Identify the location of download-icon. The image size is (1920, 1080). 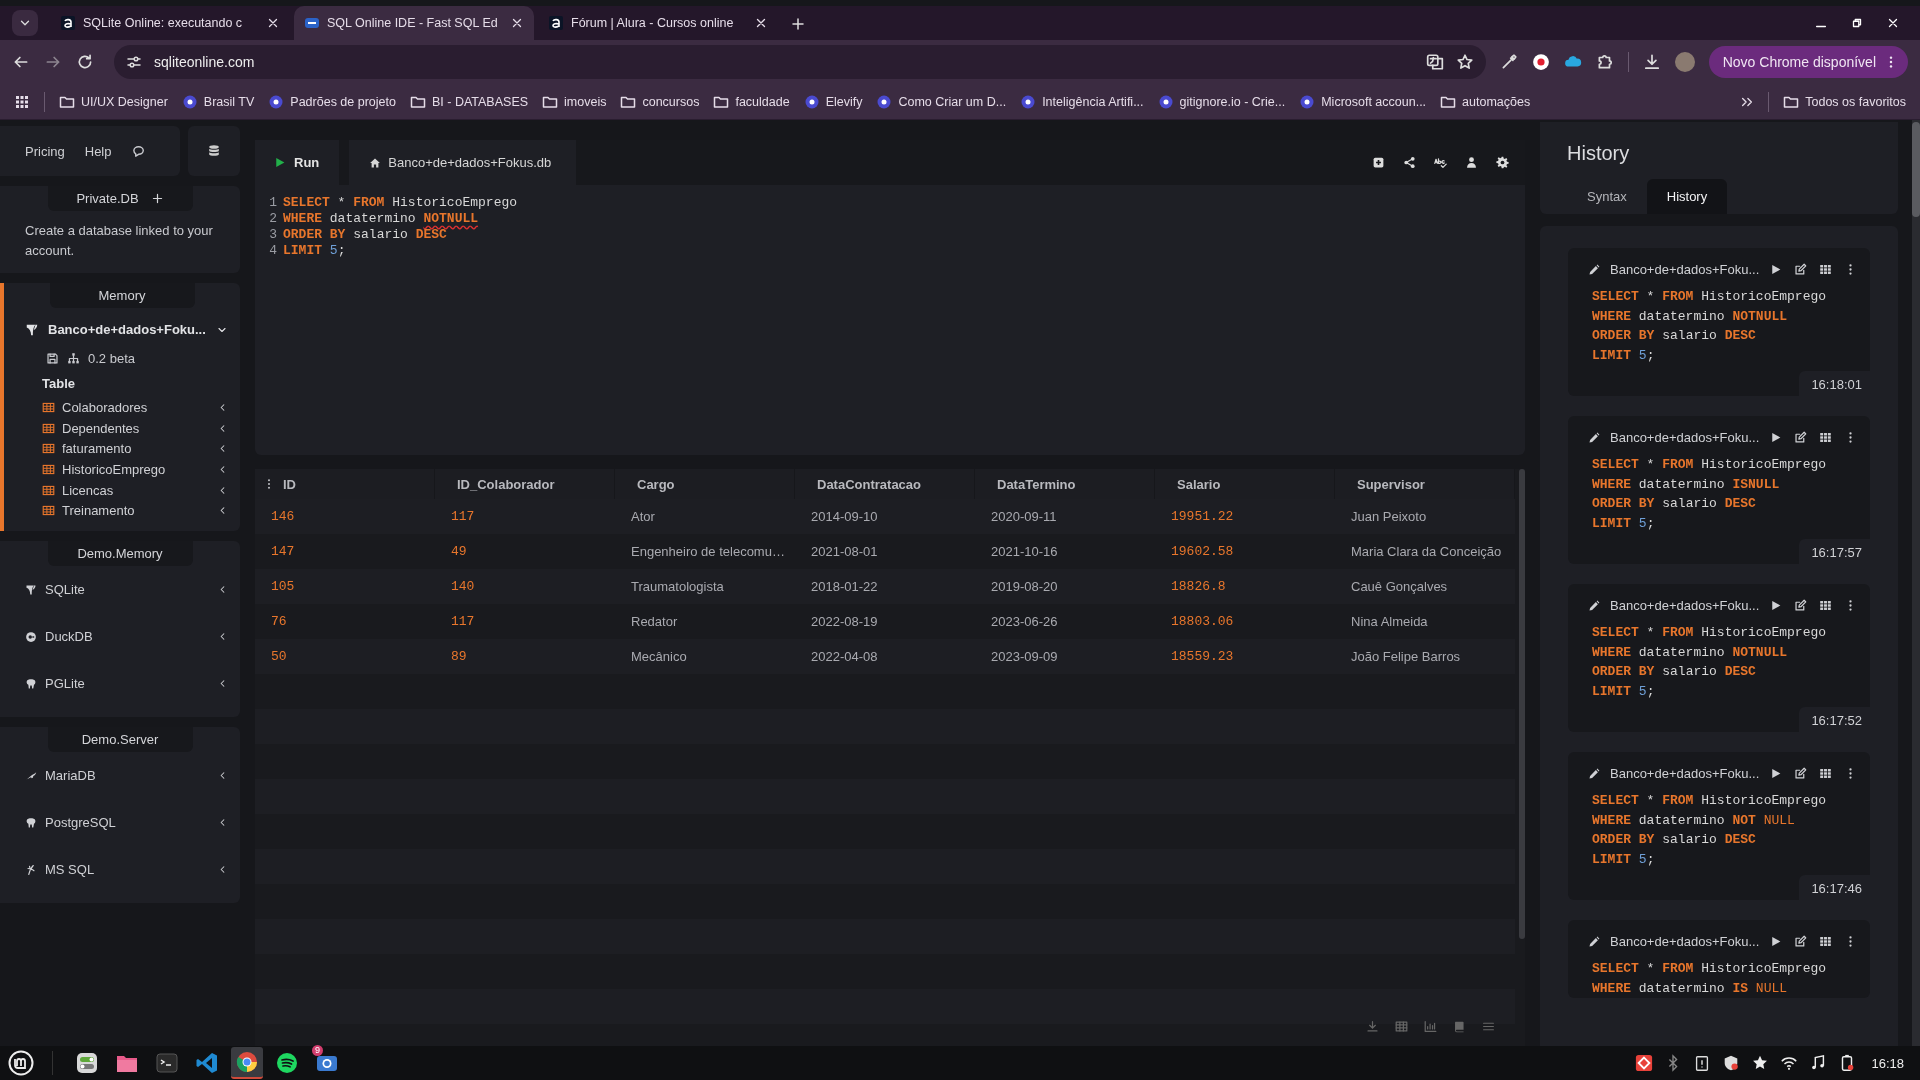
(1651, 62).